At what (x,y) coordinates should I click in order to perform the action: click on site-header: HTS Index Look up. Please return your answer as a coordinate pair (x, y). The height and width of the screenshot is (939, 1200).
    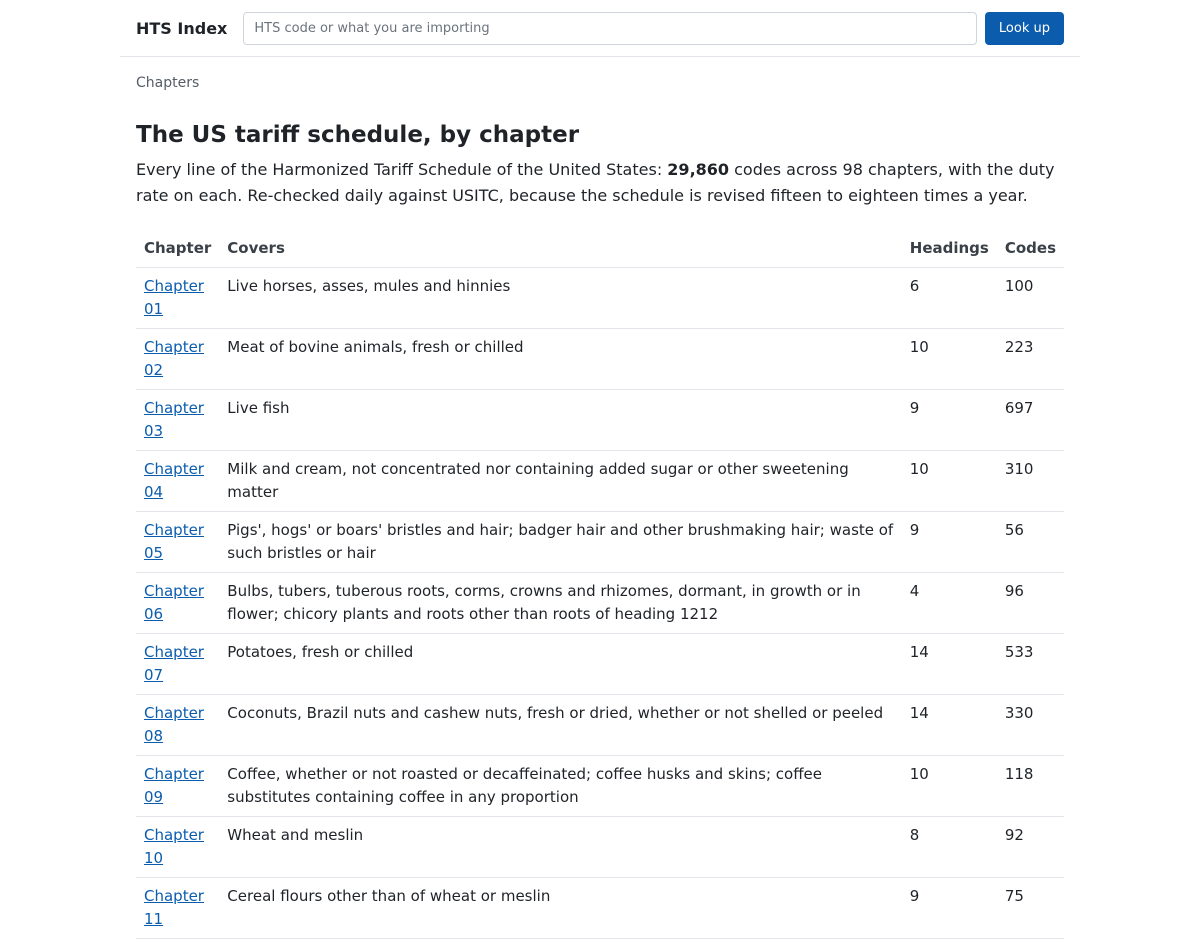
    Looking at the image, I should click on (600, 28).